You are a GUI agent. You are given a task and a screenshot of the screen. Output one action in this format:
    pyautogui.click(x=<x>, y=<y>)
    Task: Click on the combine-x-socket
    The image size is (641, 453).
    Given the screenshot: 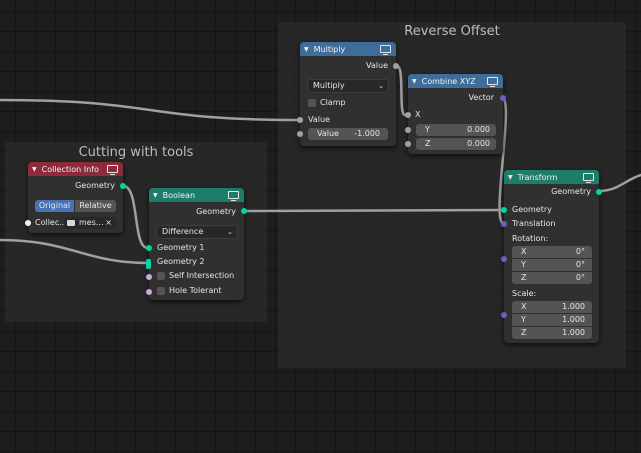 What is the action you would take?
    pyautogui.click(x=408, y=115)
    